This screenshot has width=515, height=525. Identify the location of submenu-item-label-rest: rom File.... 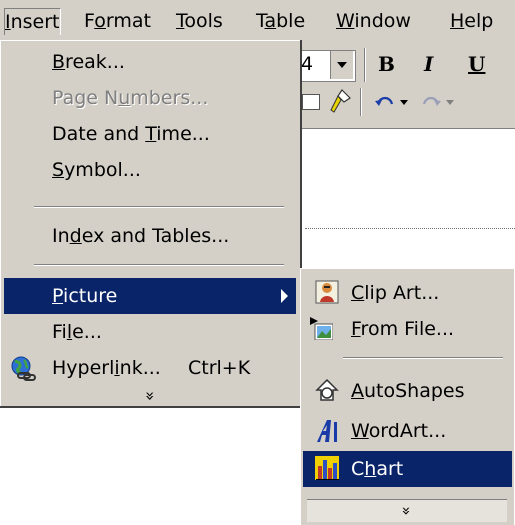
(407, 329).